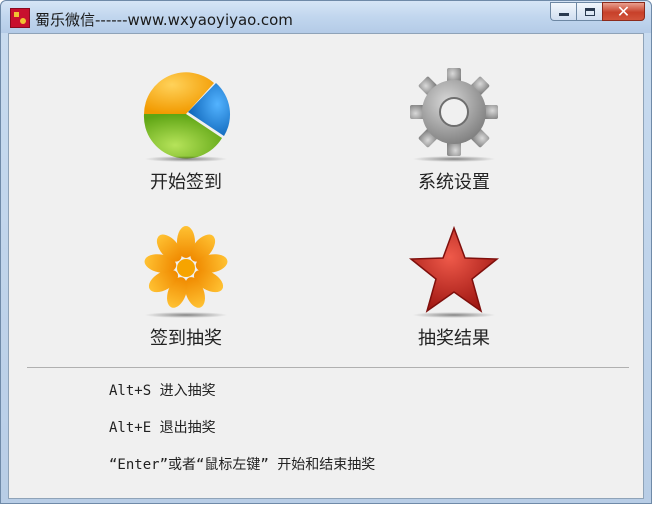 This screenshot has height=506, width=654. I want to click on title-bar: 蜀乐微信------www.wxyaoyiyao.com ✕, so click(326, 17).